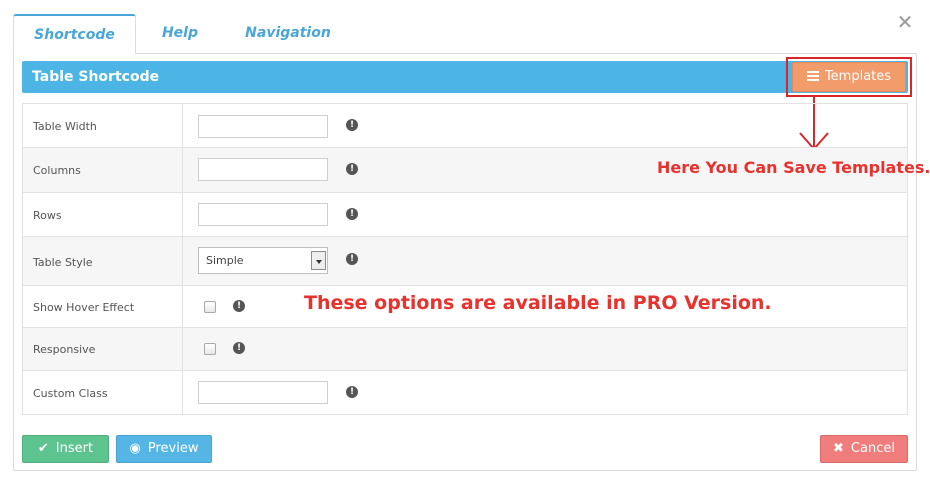  Describe the element at coordinates (74, 34) in the screenshot. I see `tab-shortcode: Shortcode` at that location.